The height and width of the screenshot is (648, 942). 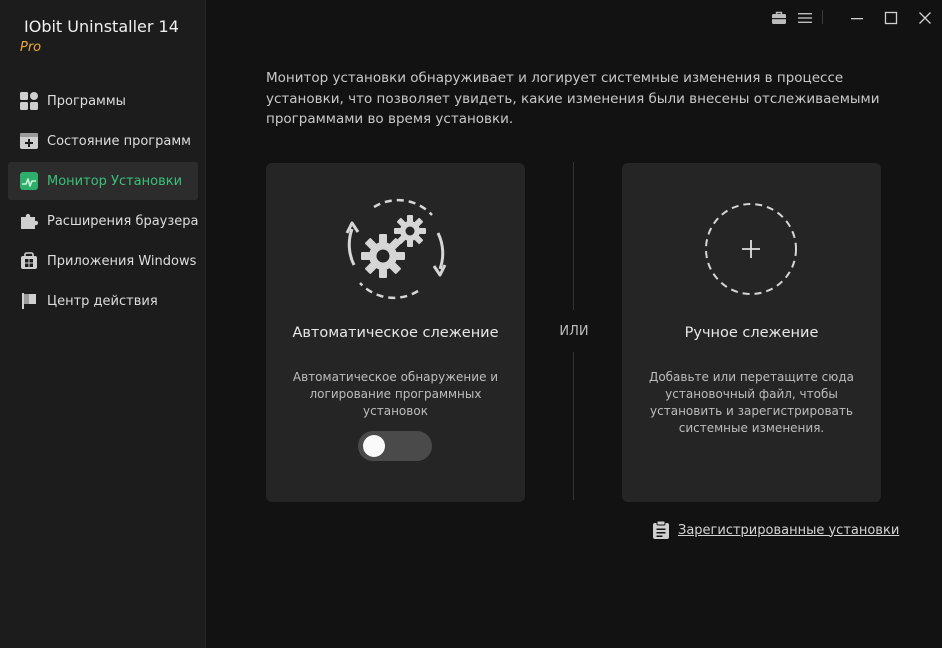 I want to click on sidebar-item-label: Приложения Windows, so click(x=122, y=261).